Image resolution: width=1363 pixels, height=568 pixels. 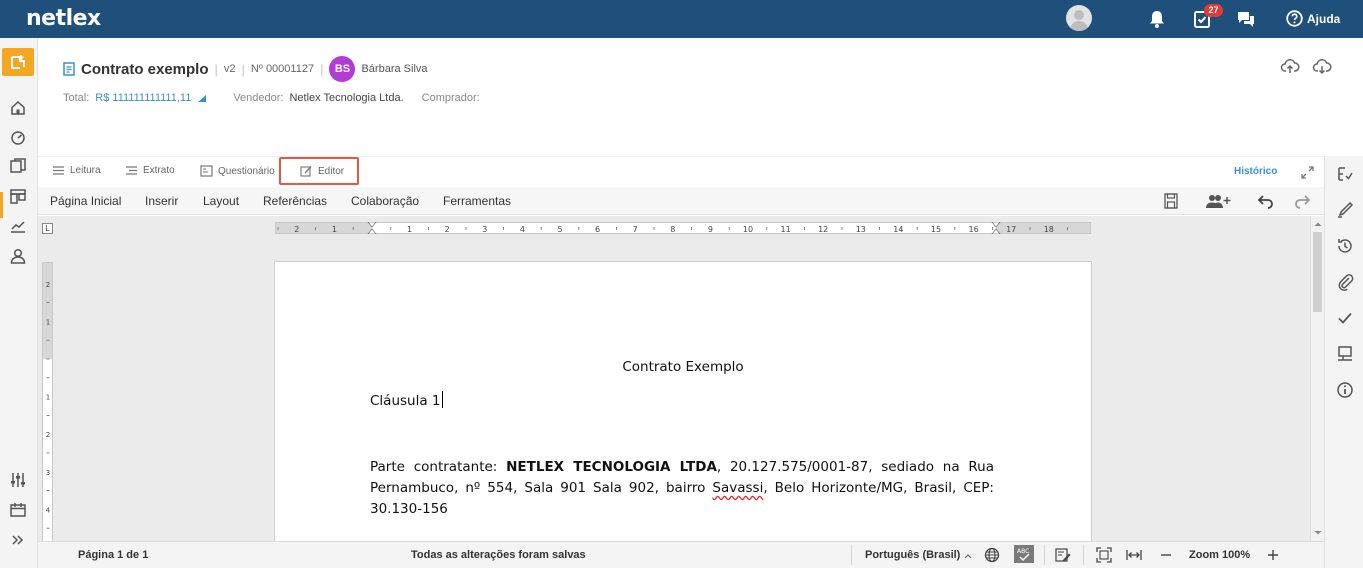 What do you see at coordinates (322, 171) in the screenshot?
I see `tab-editor: Editor` at bounding box center [322, 171].